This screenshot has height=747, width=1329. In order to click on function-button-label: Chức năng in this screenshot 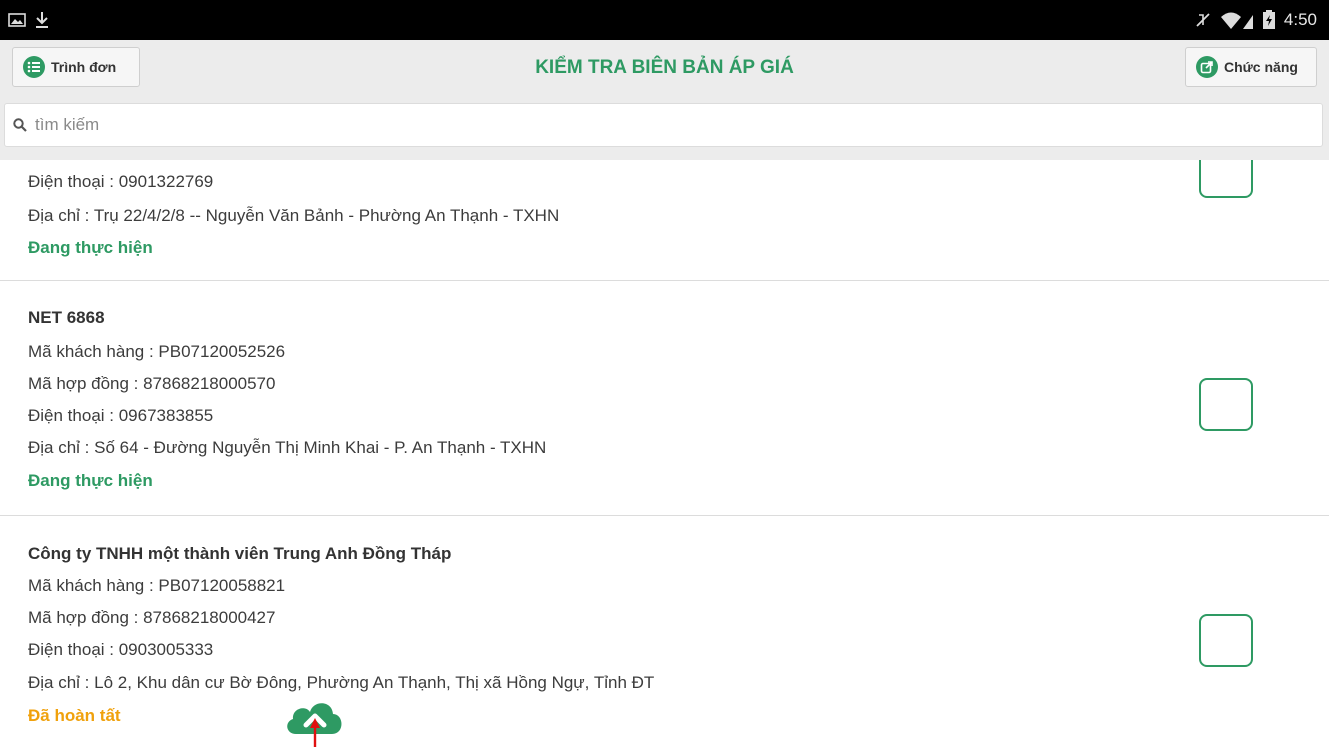, I will do `click(1261, 67)`.